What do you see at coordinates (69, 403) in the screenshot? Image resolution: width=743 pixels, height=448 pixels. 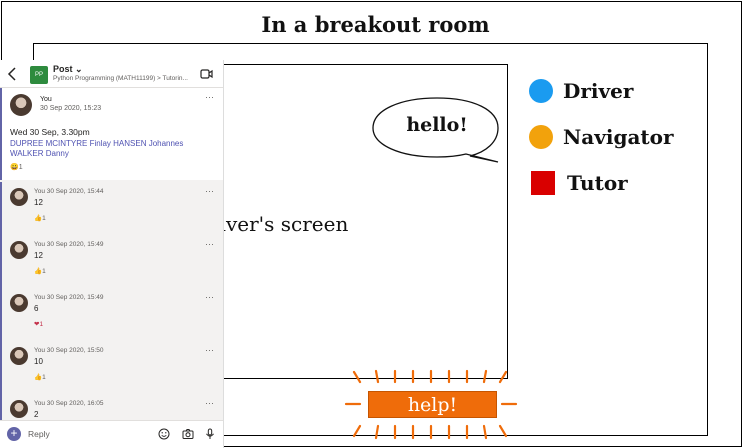 I see `reply-meta: You 30 Sep 2020, 16:05` at bounding box center [69, 403].